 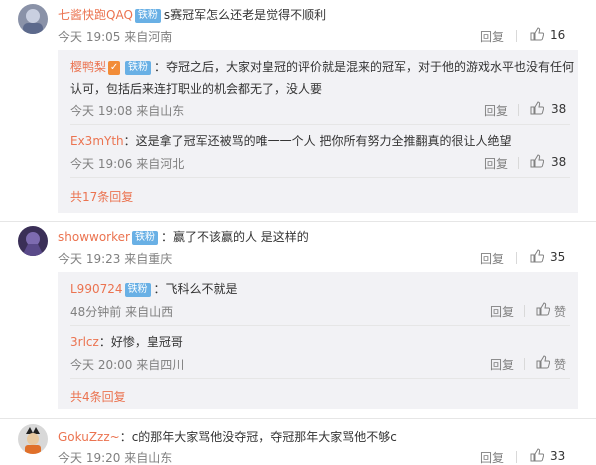 I want to click on reply-meta: 48分钟前 来自山西, so click(x=122, y=312).